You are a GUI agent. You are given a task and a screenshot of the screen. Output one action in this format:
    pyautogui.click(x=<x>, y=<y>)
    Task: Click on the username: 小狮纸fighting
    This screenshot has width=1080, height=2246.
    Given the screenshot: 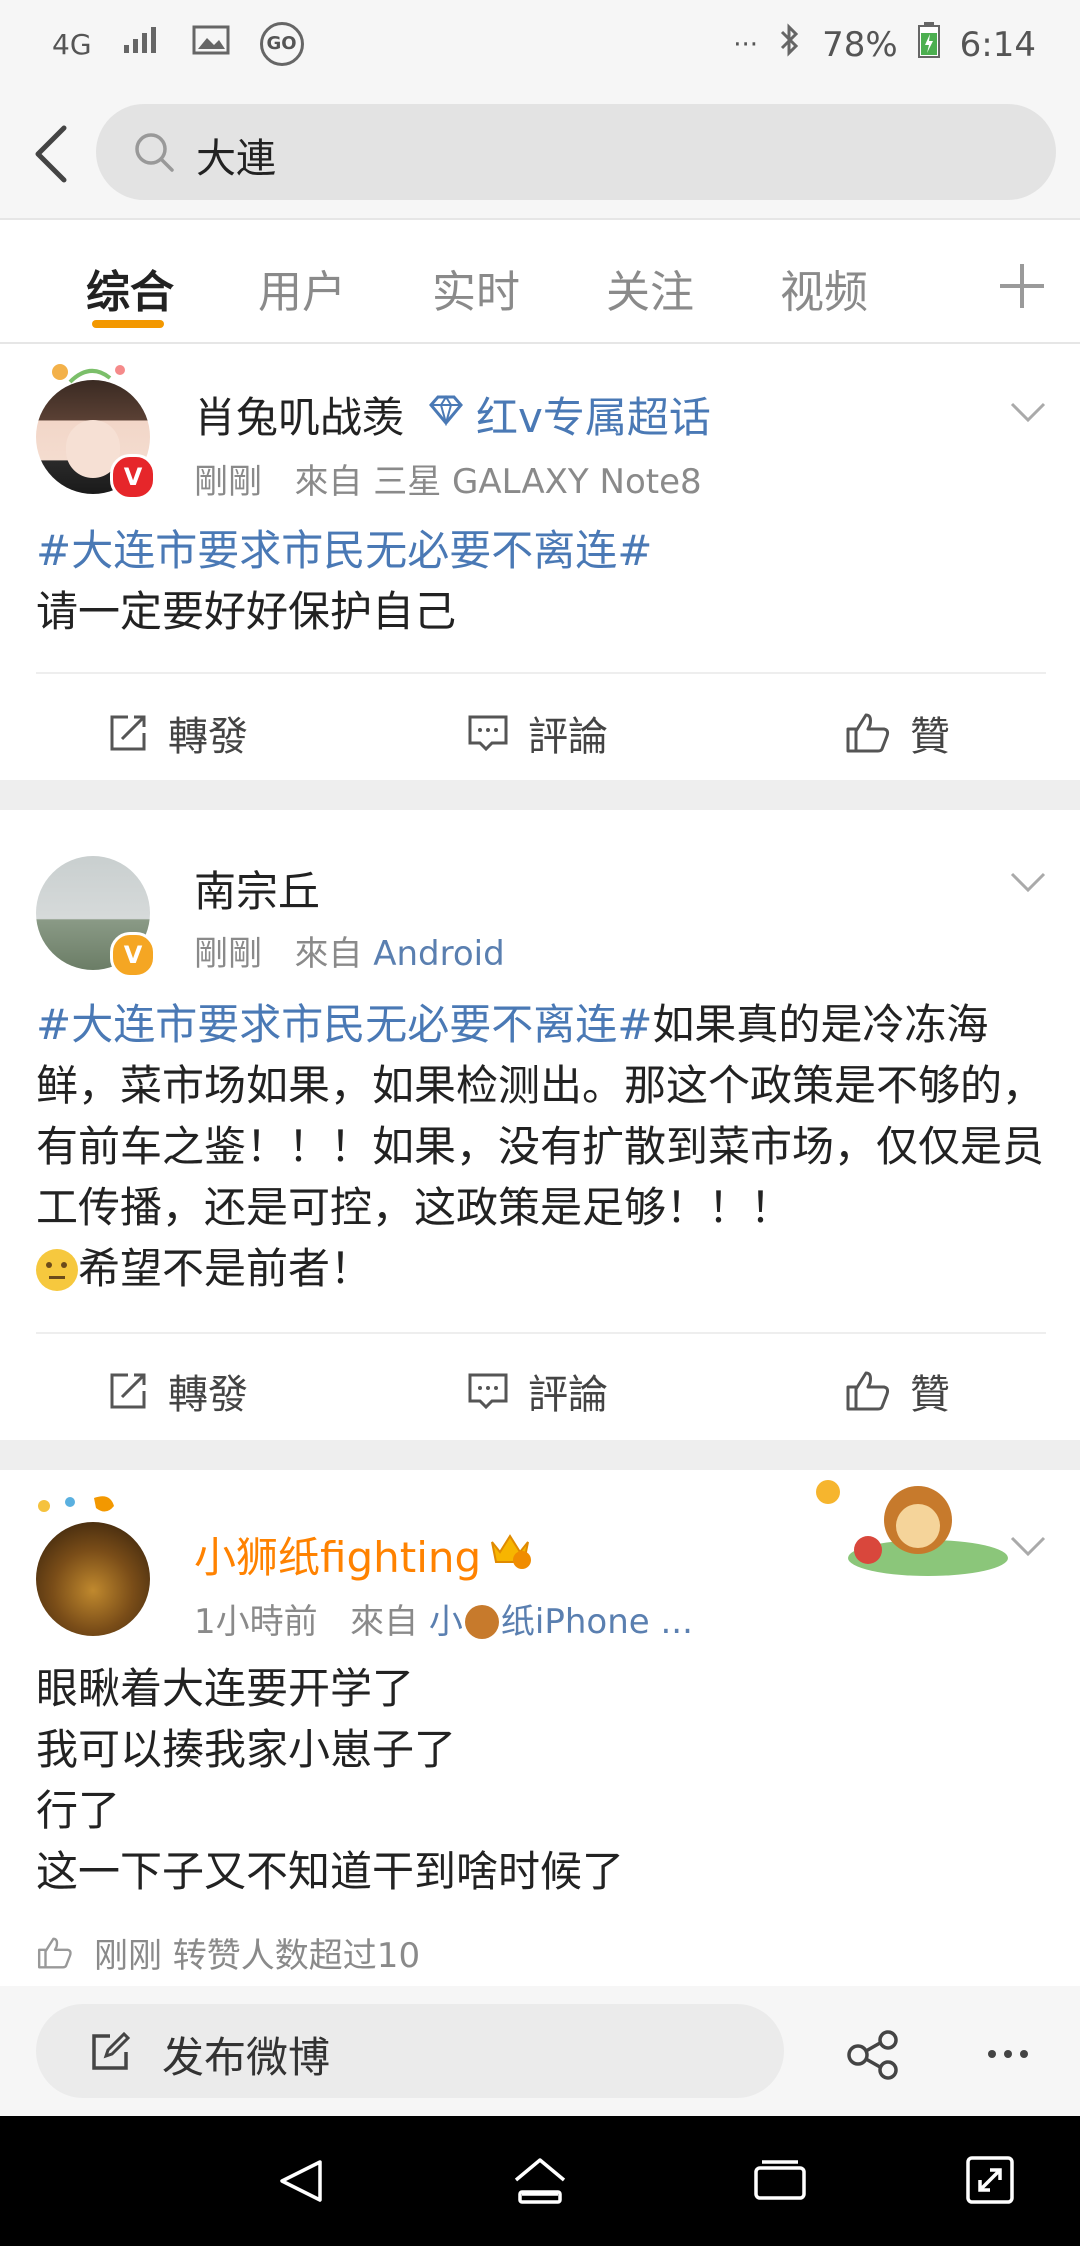 What is the action you would take?
    pyautogui.click(x=337, y=1554)
    